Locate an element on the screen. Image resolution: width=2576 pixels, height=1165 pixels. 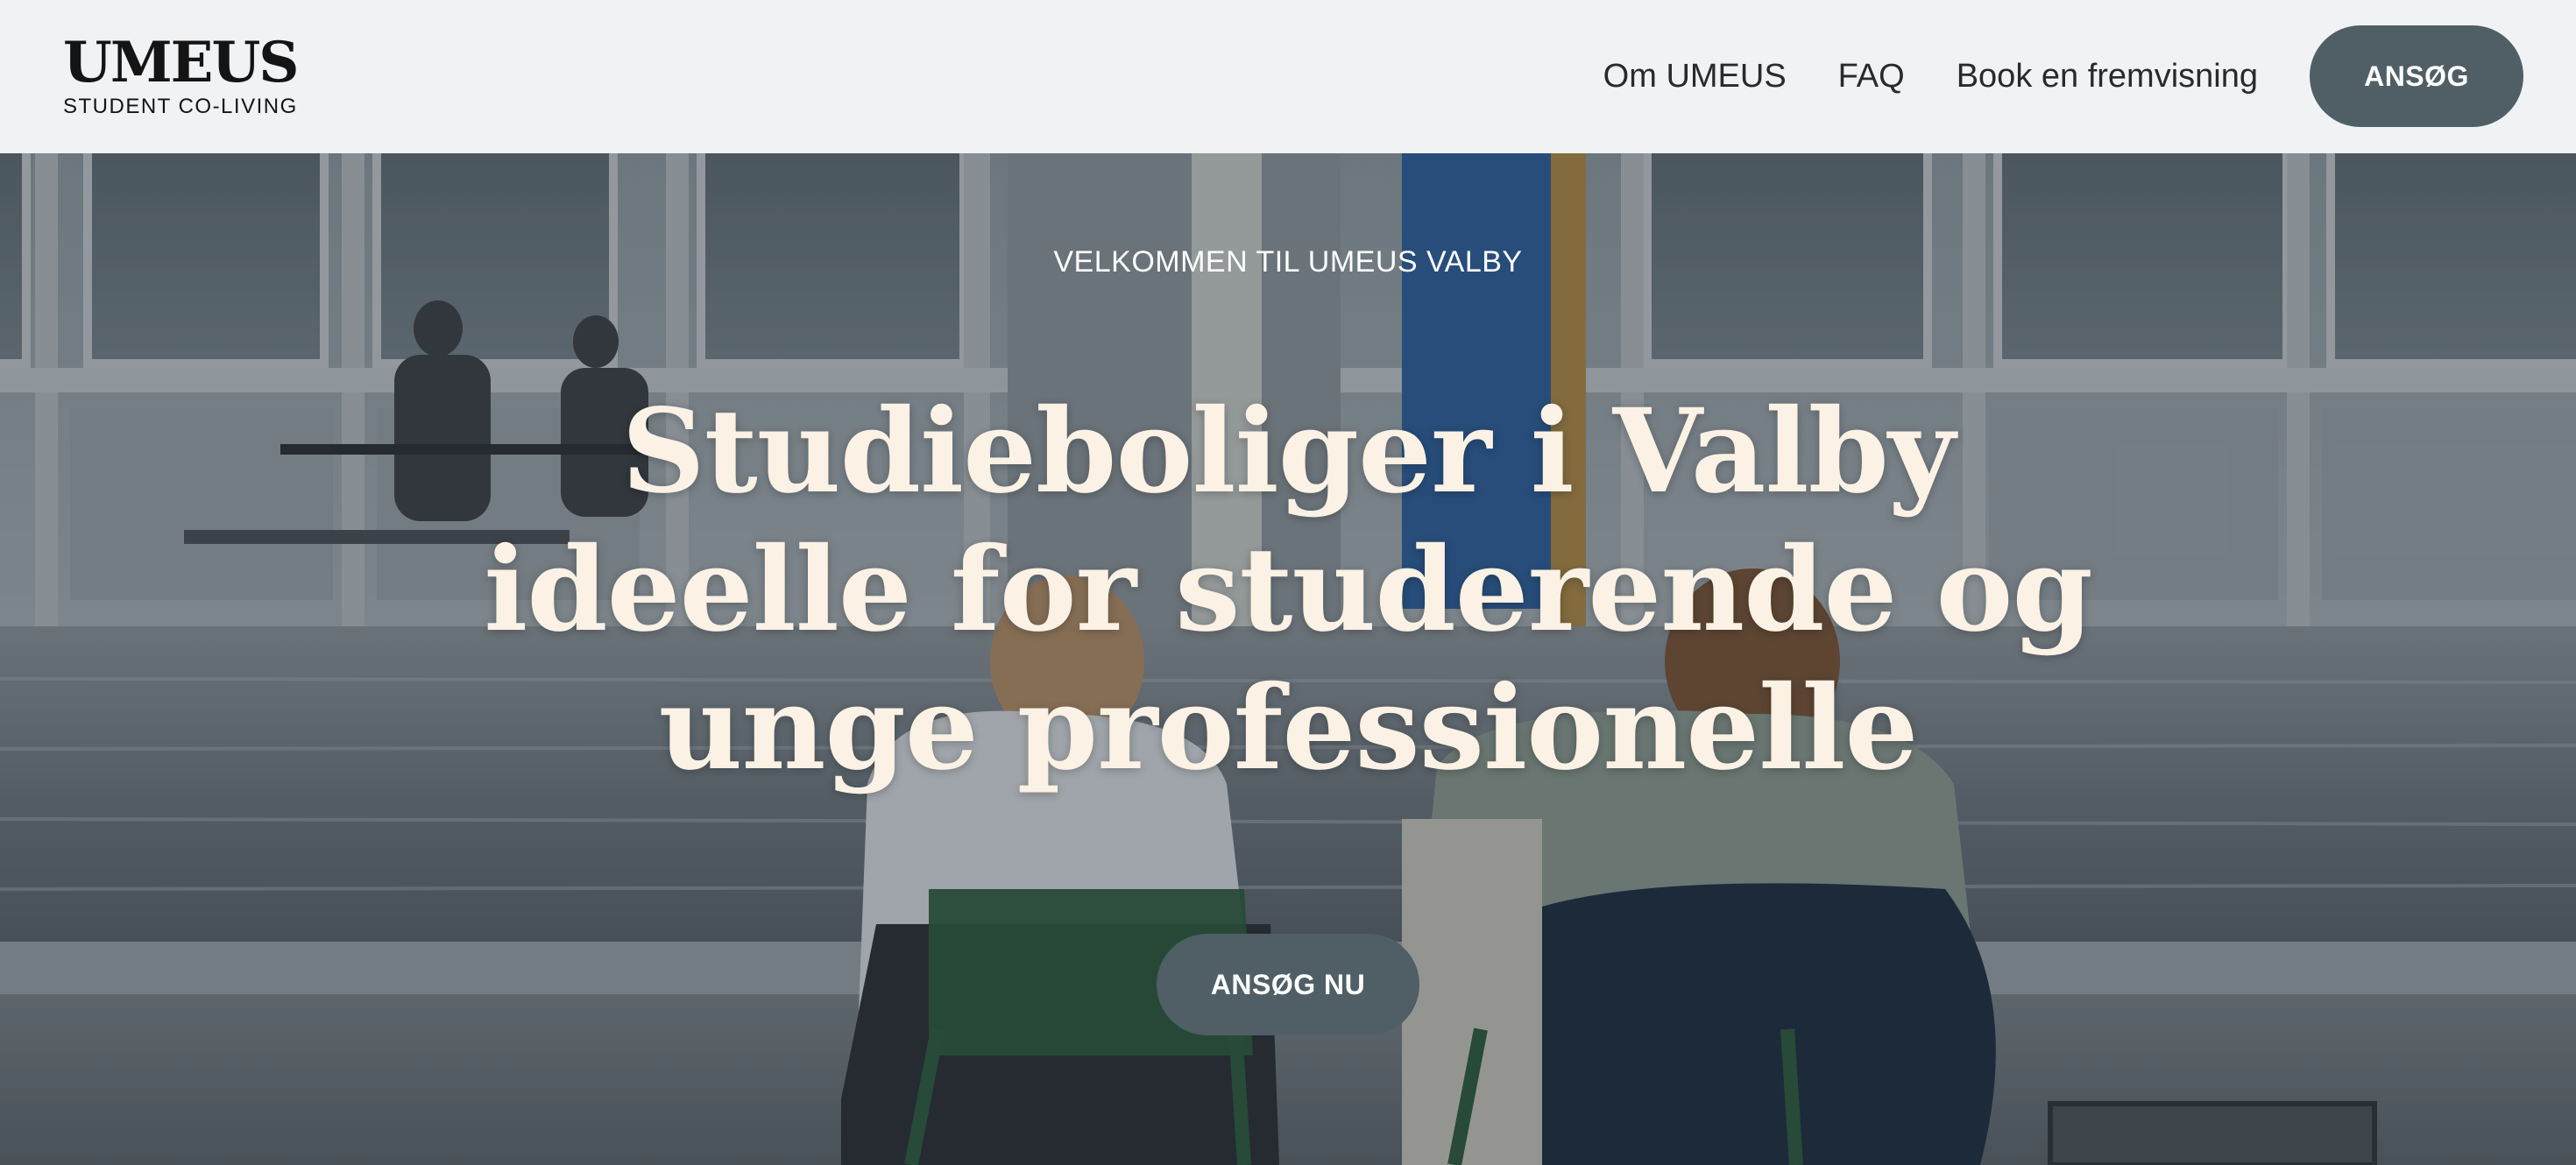
headline-line-3: unge professionelle is located at coordinates (1288, 728).